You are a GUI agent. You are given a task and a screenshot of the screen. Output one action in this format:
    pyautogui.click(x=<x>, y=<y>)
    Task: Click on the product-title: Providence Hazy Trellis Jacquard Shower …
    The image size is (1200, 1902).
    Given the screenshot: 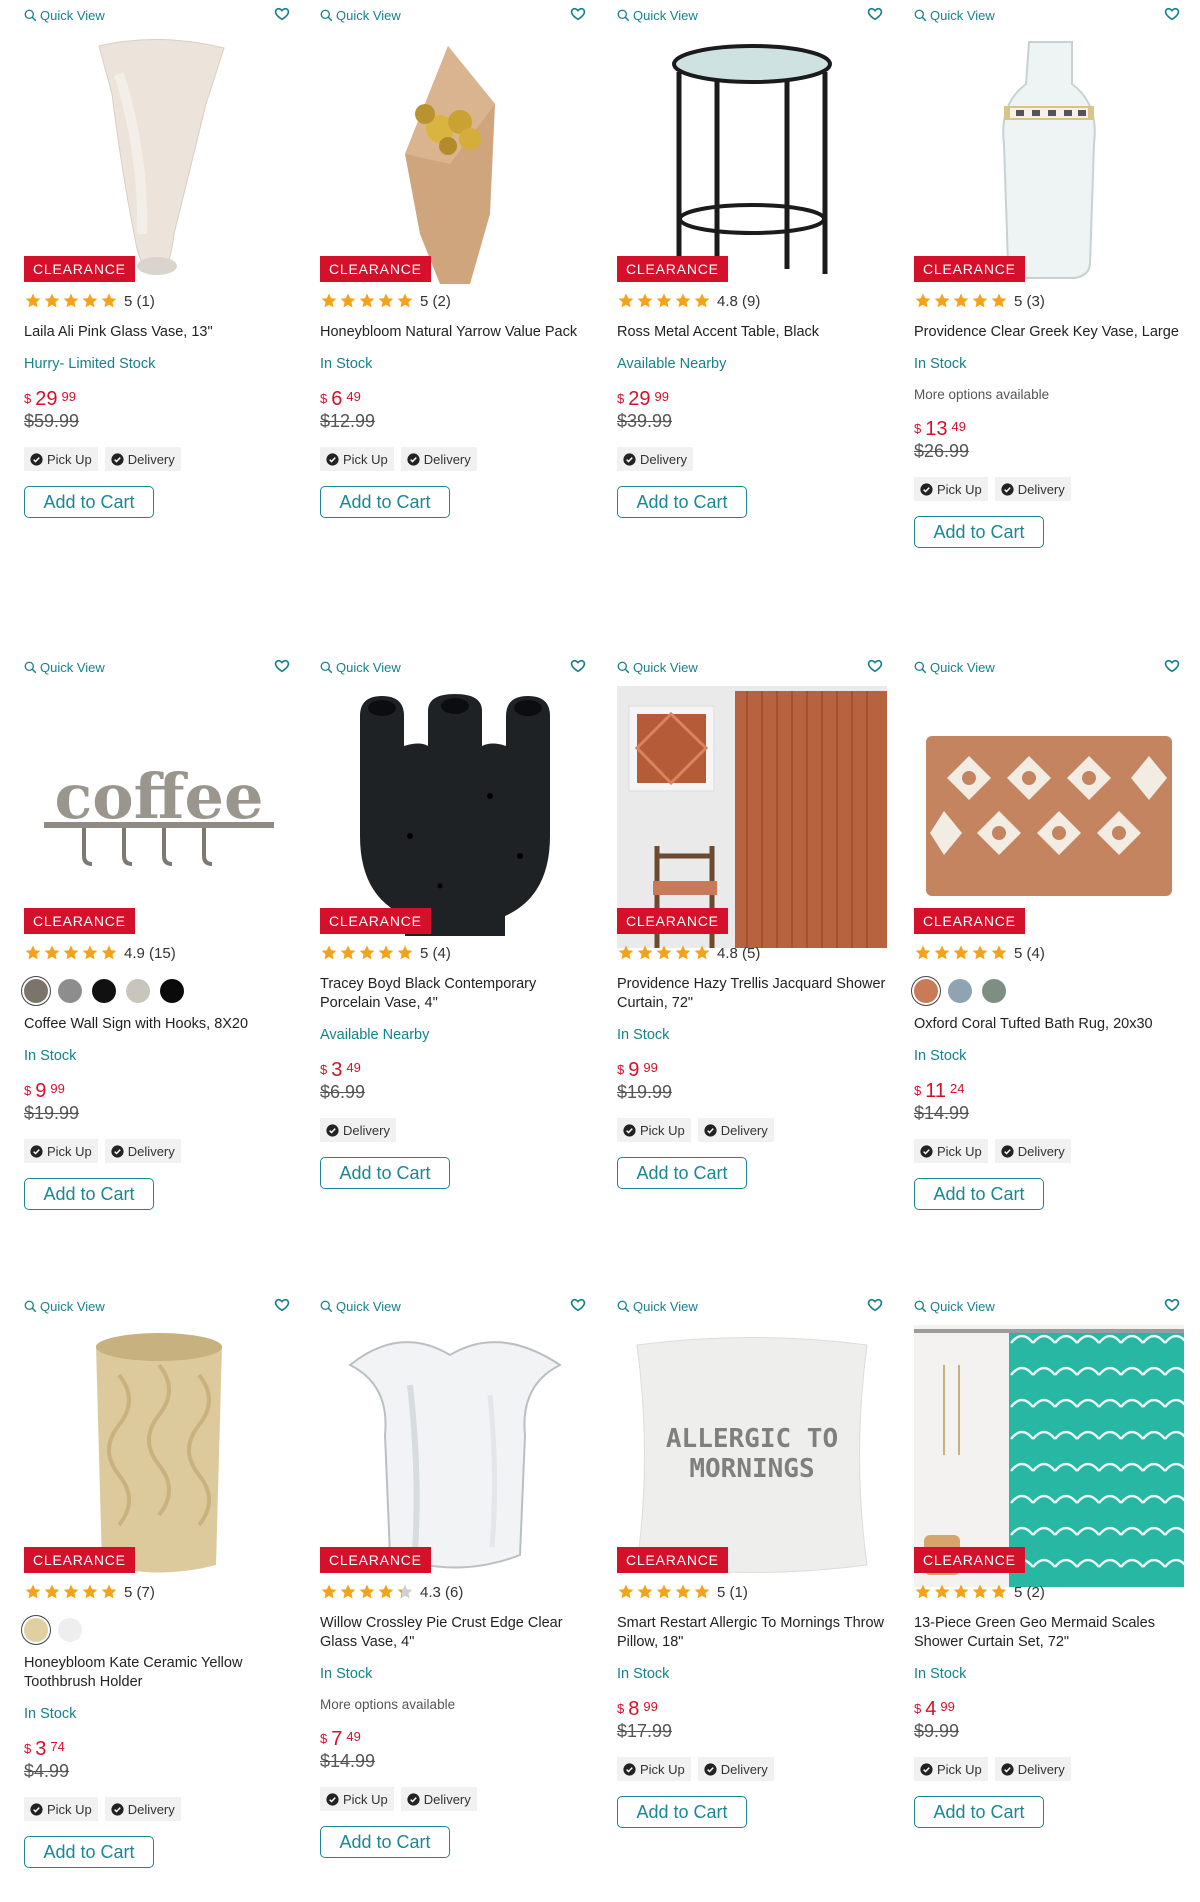 What is the action you would take?
    pyautogui.click(x=752, y=994)
    